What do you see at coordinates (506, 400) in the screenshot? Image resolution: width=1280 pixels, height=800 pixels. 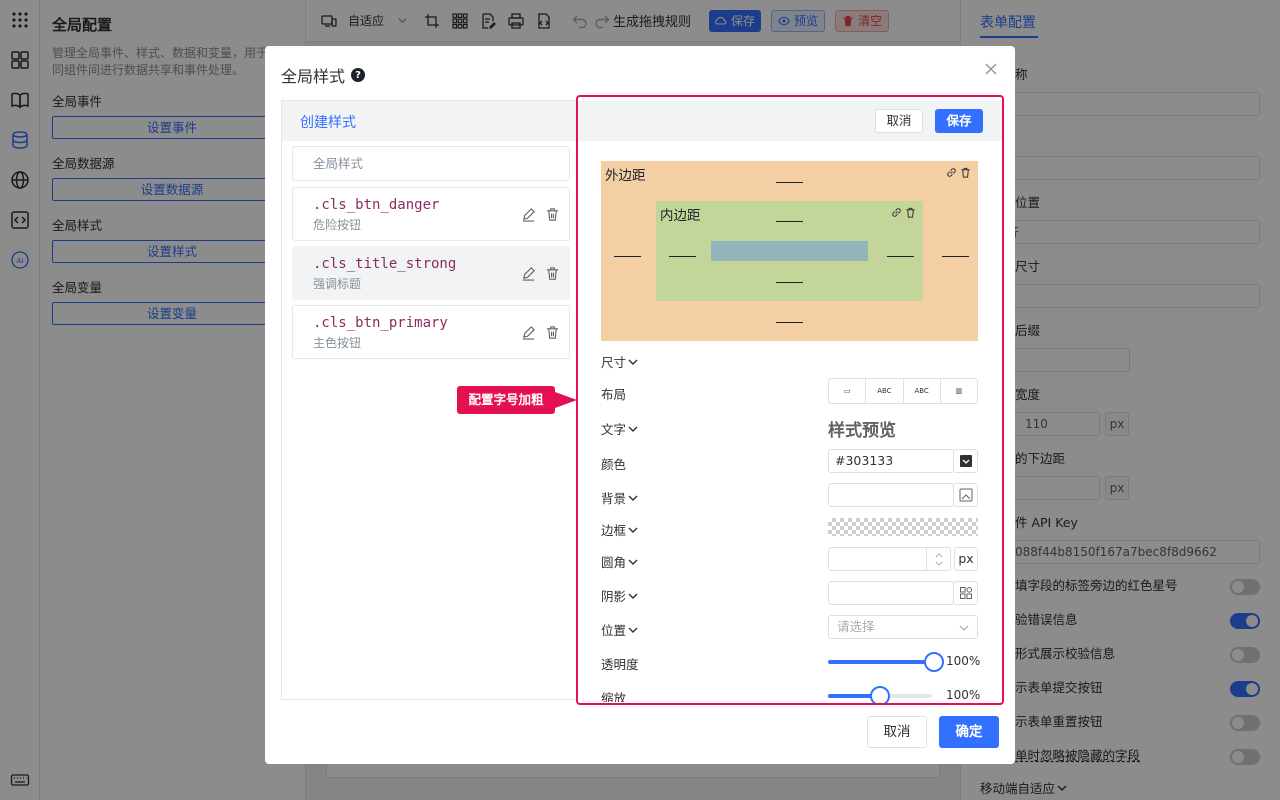 I see `annotation-callout: 配置字号加粗` at bounding box center [506, 400].